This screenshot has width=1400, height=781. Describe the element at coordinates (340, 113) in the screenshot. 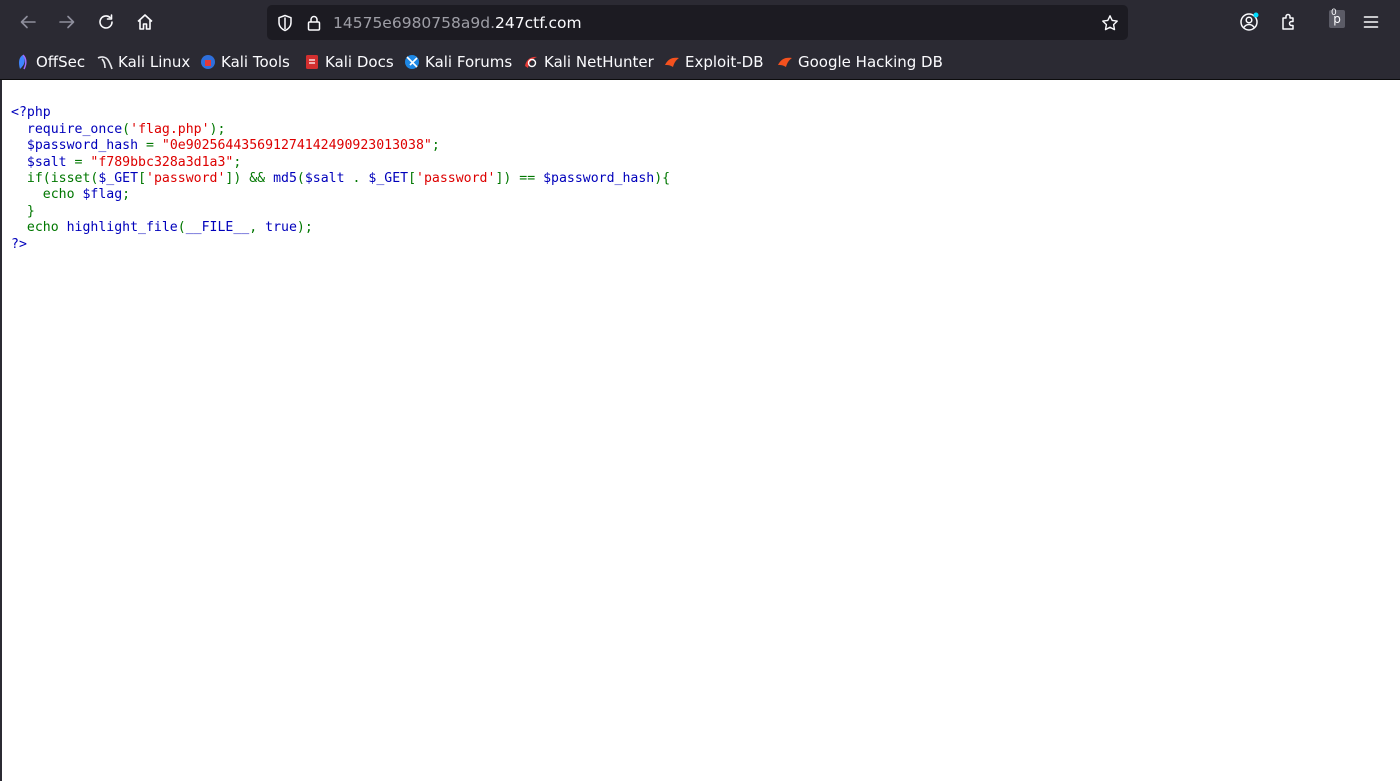

I see `code-line-1: <?php` at that location.